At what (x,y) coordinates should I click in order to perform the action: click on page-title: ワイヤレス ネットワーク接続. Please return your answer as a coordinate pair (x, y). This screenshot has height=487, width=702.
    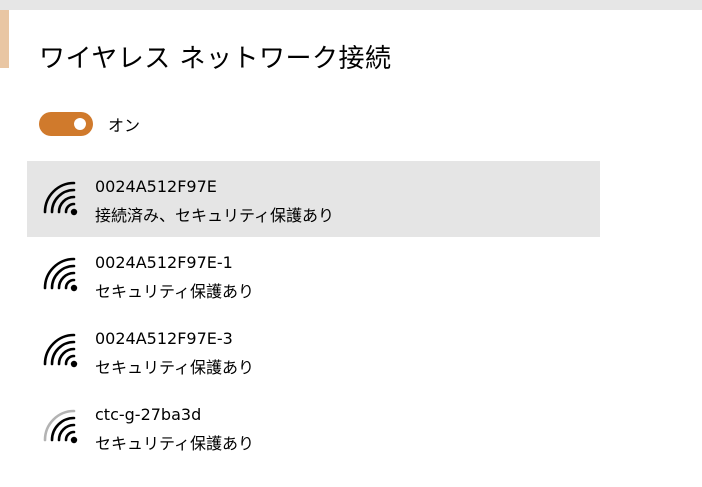
    Looking at the image, I should click on (215, 59).